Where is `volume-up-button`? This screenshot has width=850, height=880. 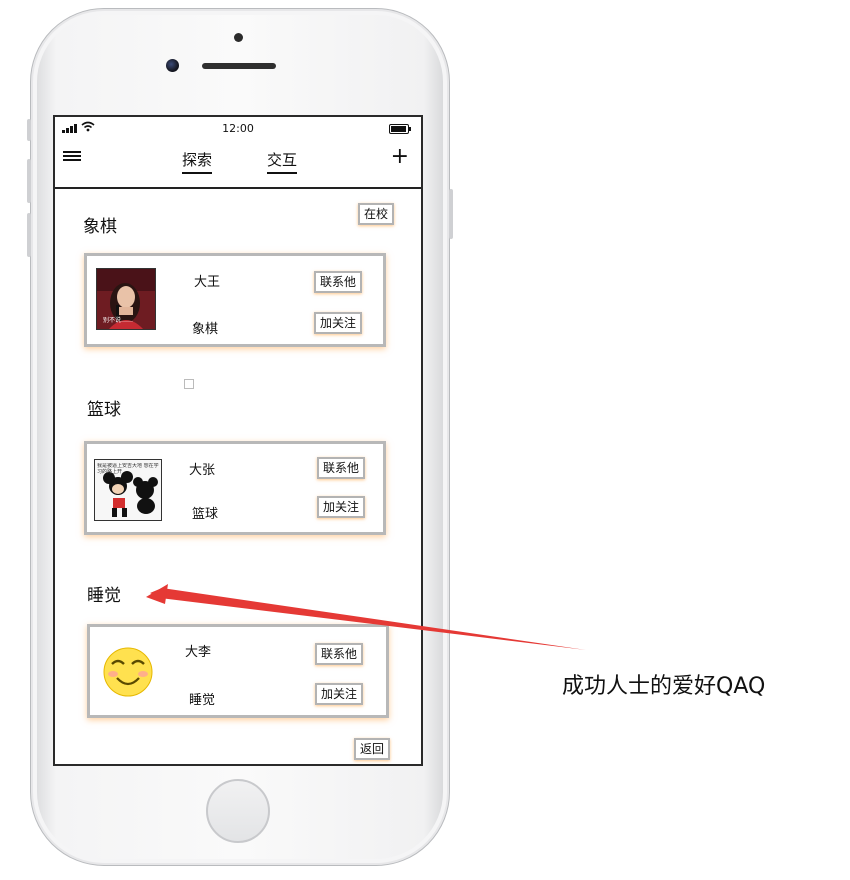 volume-up-button is located at coordinates (29, 181).